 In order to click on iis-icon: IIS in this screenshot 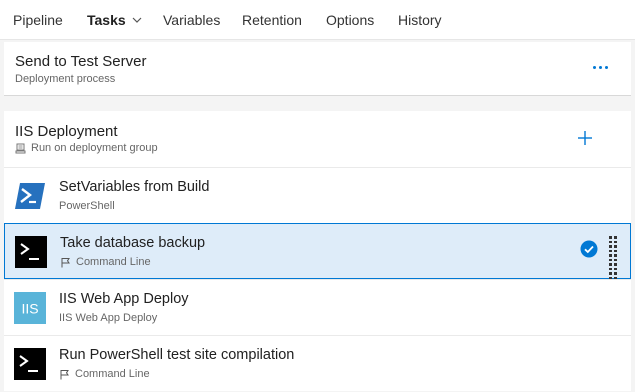, I will do `click(30, 308)`.